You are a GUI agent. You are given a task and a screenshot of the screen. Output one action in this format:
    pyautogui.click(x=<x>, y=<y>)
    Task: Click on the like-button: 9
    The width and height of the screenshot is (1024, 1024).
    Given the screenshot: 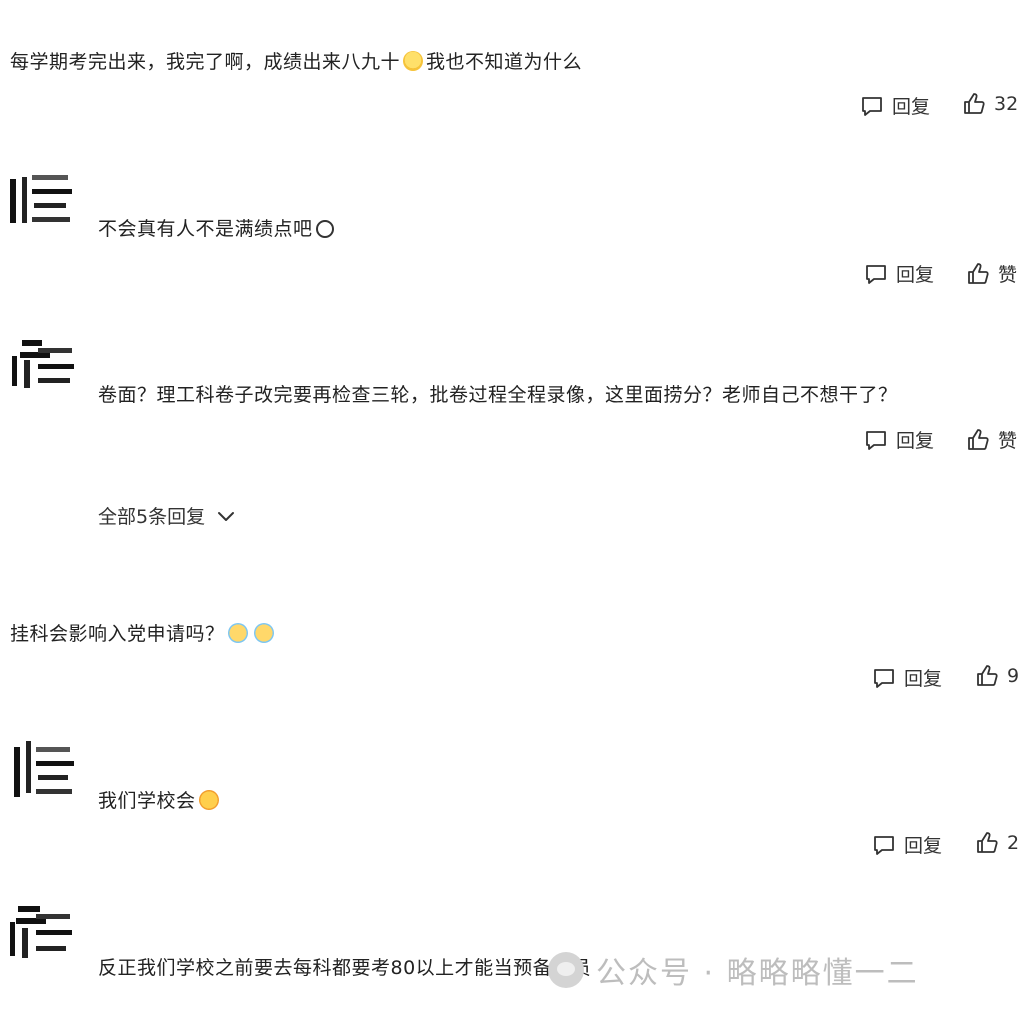 What is the action you would take?
    pyautogui.click(x=997, y=676)
    